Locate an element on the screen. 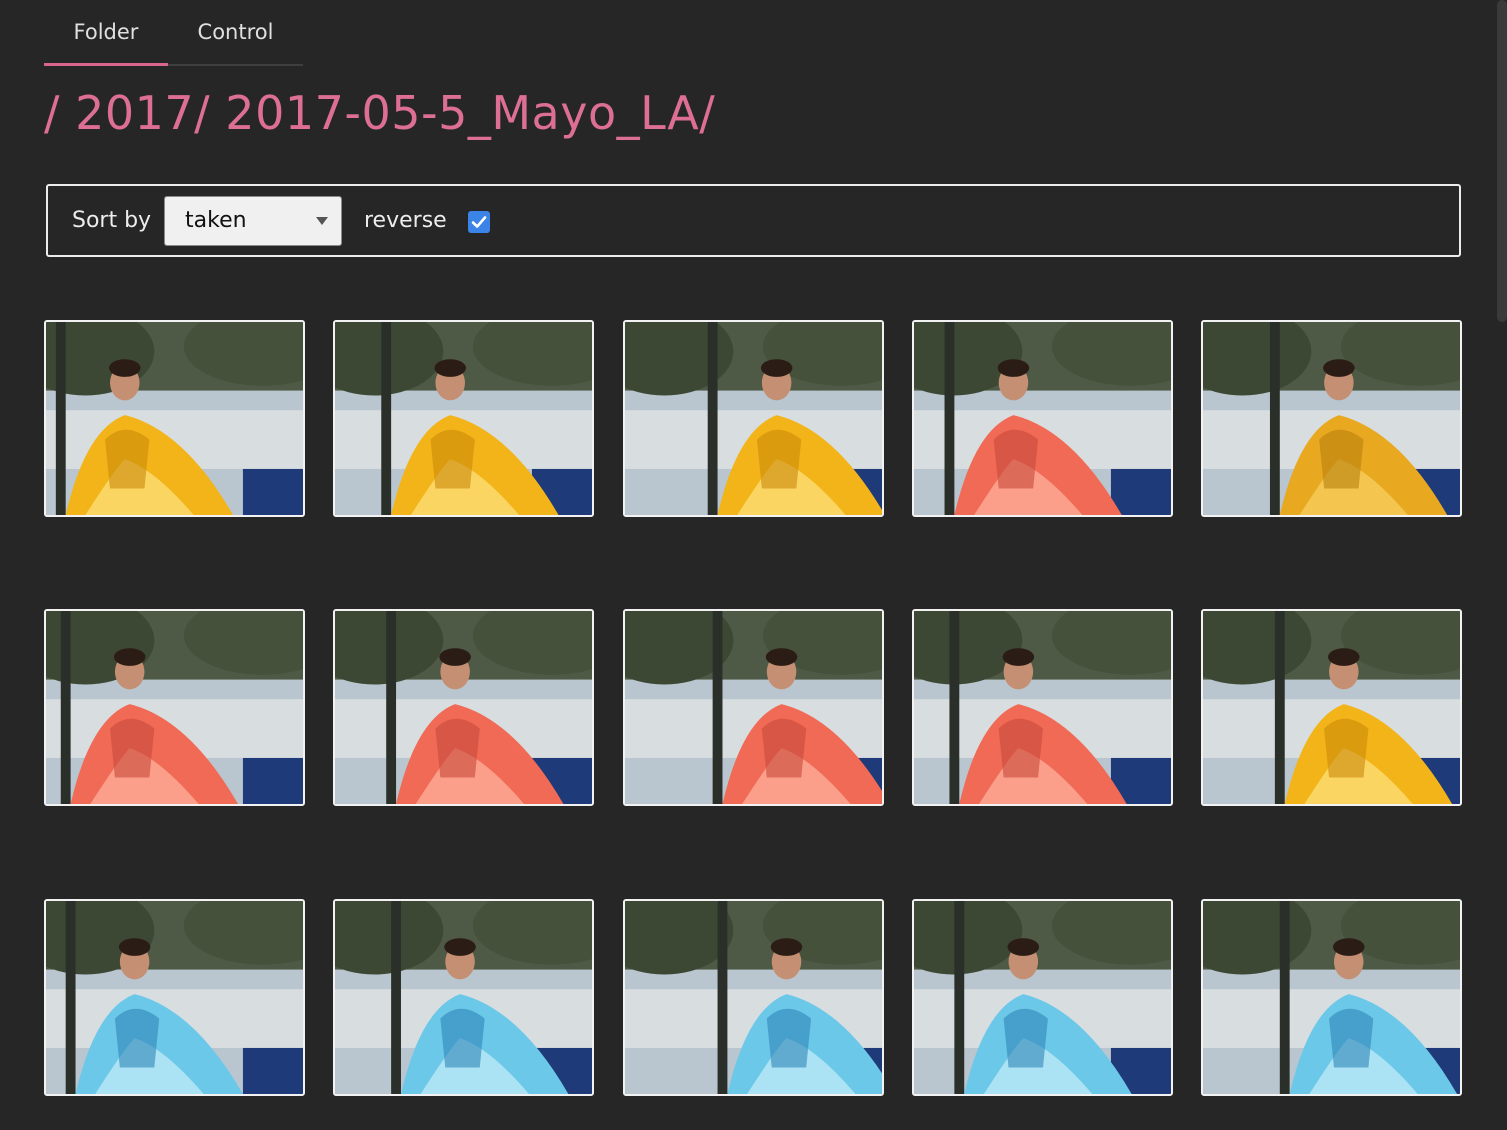 The image size is (1507, 1130). chevron-down-icon is located at coordinates (322, 221).